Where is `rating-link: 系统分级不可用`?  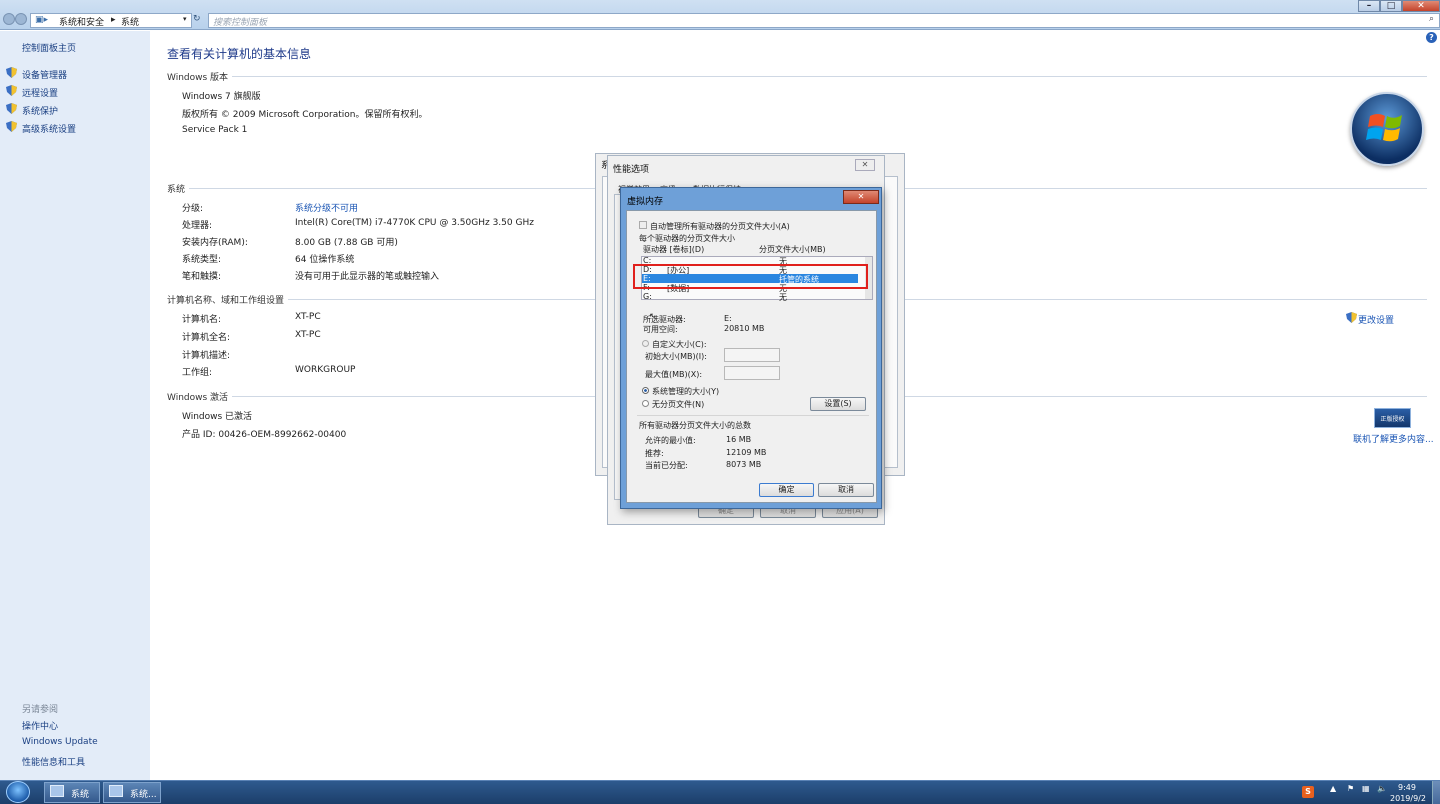 rating-link: 系统分级不可用 is located at coordinates (326, 207).